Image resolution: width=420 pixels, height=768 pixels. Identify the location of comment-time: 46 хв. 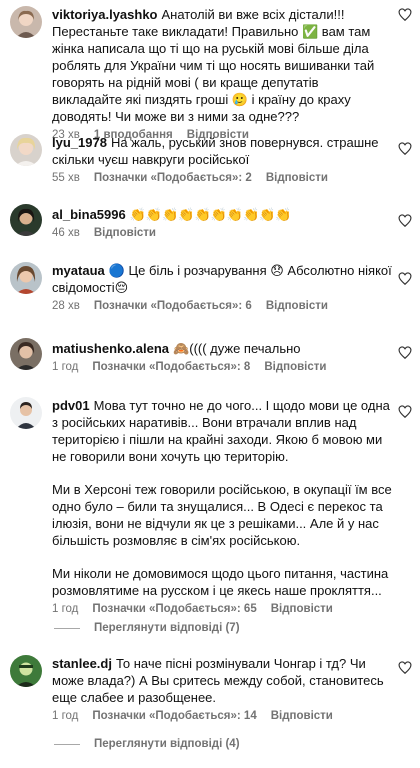
(66, 233).